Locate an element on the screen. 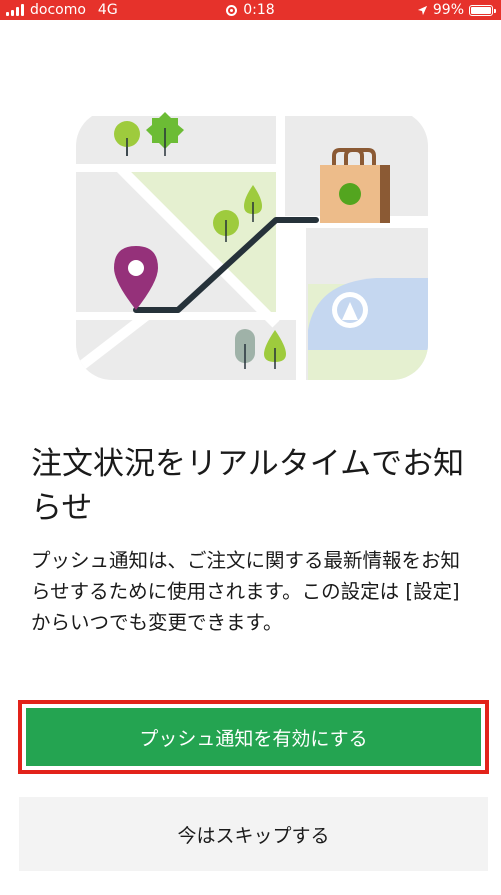  status-bar-right: 99% is located at coordinates (456, 10).